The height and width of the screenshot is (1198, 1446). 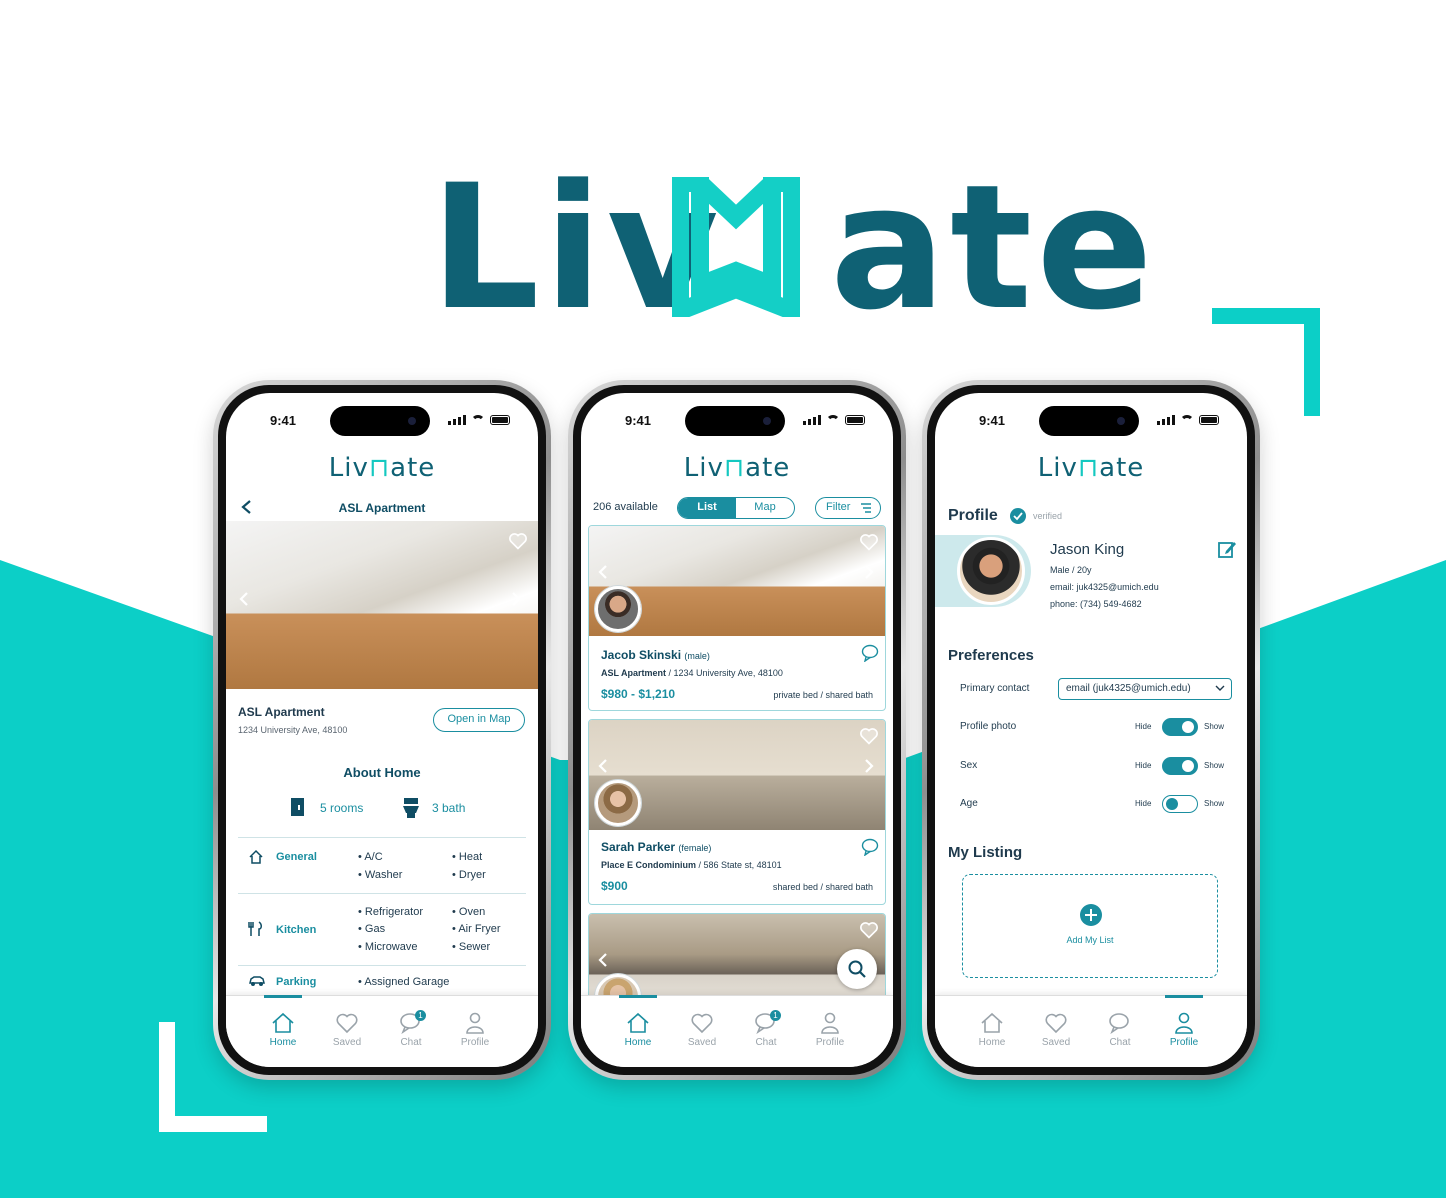 What do you see at coordinates (614, 886) in the screenshot?
I see `listing-price: $900` at bounding box center [614, 886].